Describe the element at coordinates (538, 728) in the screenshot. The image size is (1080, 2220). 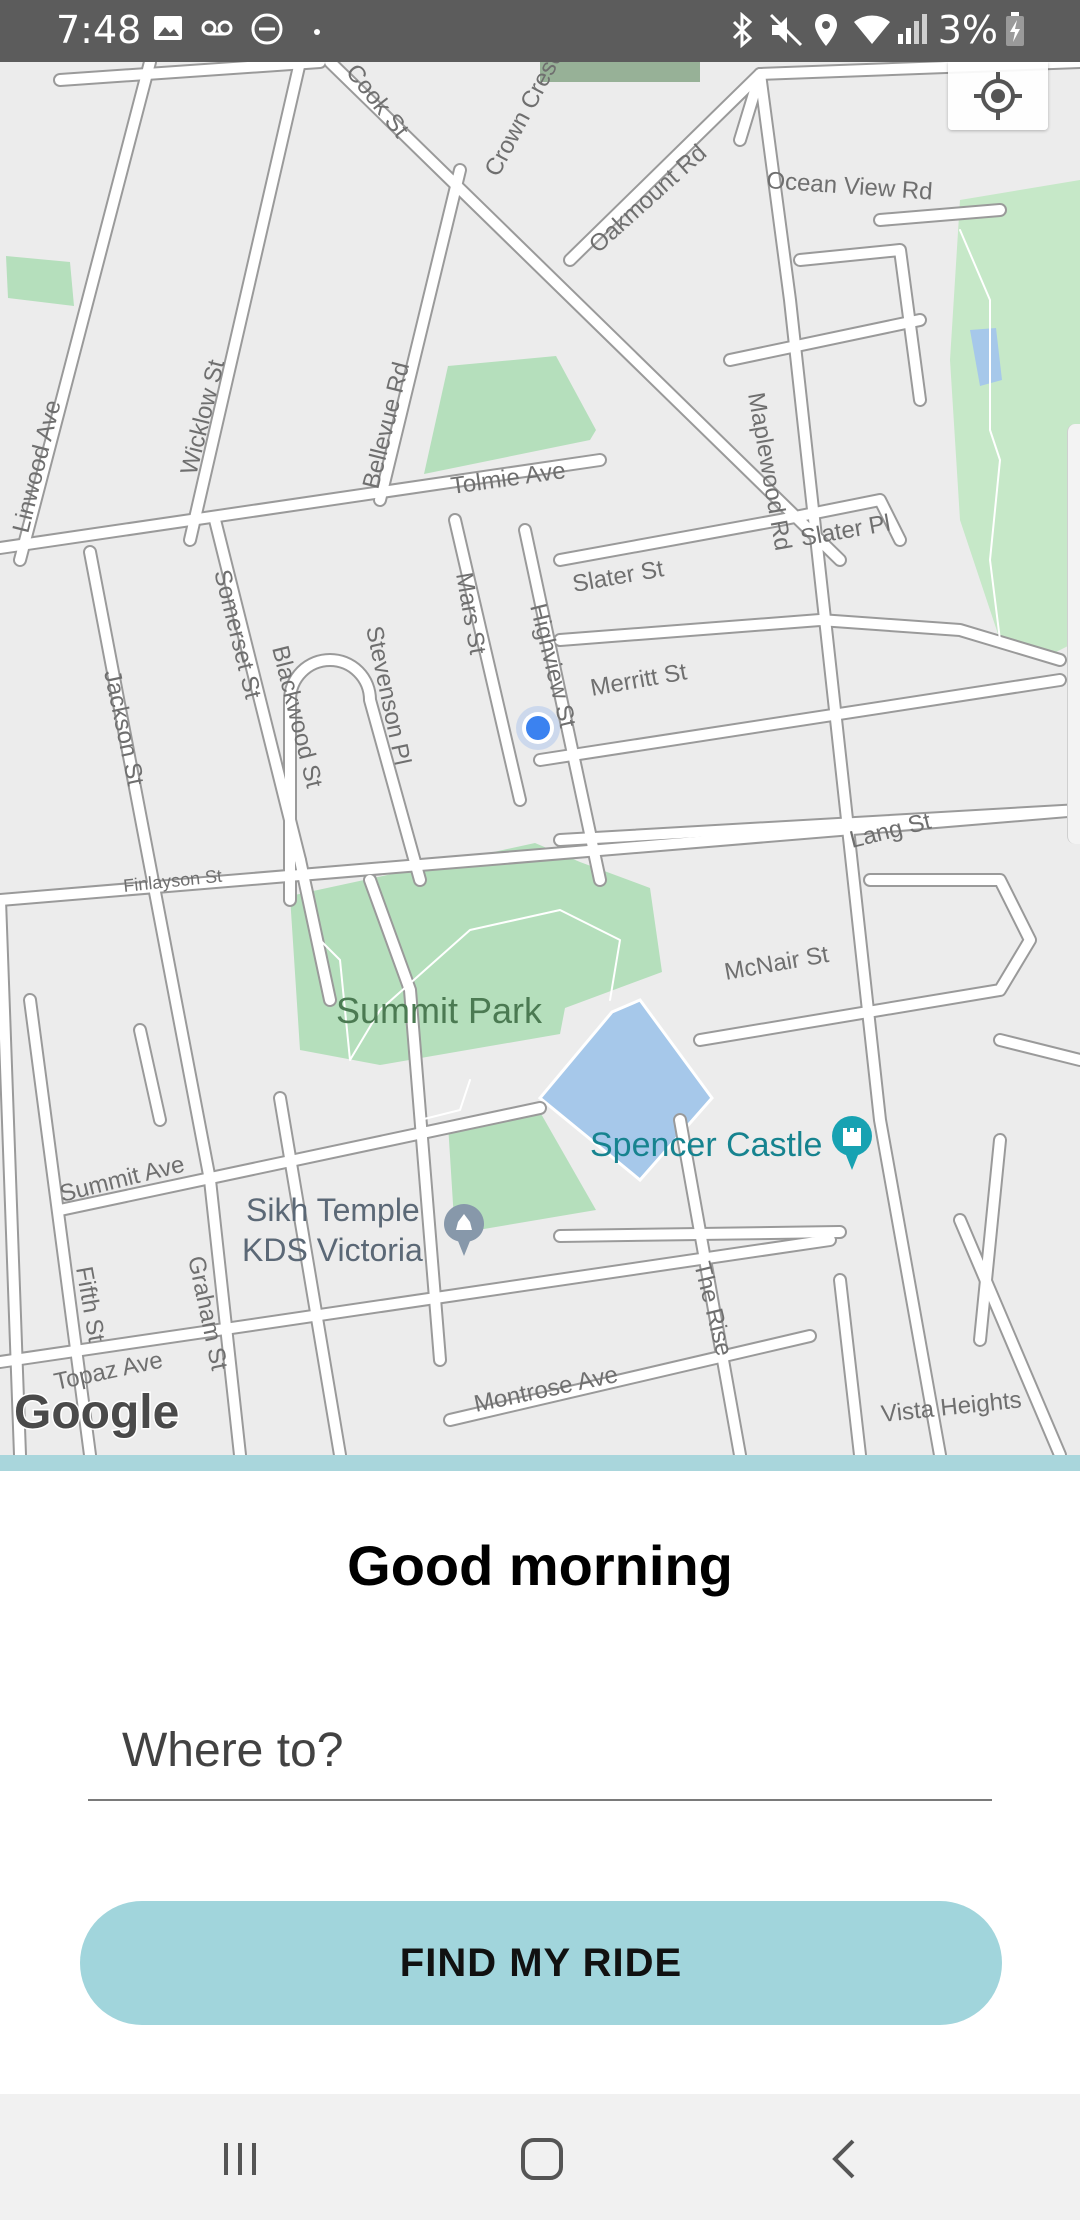
I see `user-location-marker` at that location.